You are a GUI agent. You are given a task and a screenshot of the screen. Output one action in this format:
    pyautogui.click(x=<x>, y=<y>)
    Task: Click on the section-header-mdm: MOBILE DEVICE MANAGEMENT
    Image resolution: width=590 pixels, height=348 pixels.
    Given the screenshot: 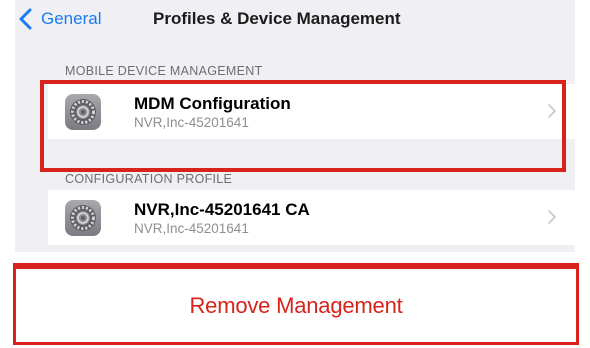 What is the action you would take?
    pyautogui.click(x=164, y=71)
    